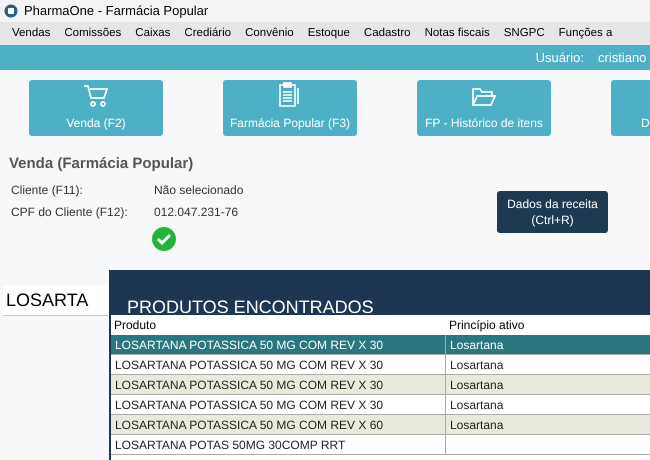  Describe the element at coordinates (196, 212) in the screenshot. I see `field-value: 012.047.231-76` at that location.